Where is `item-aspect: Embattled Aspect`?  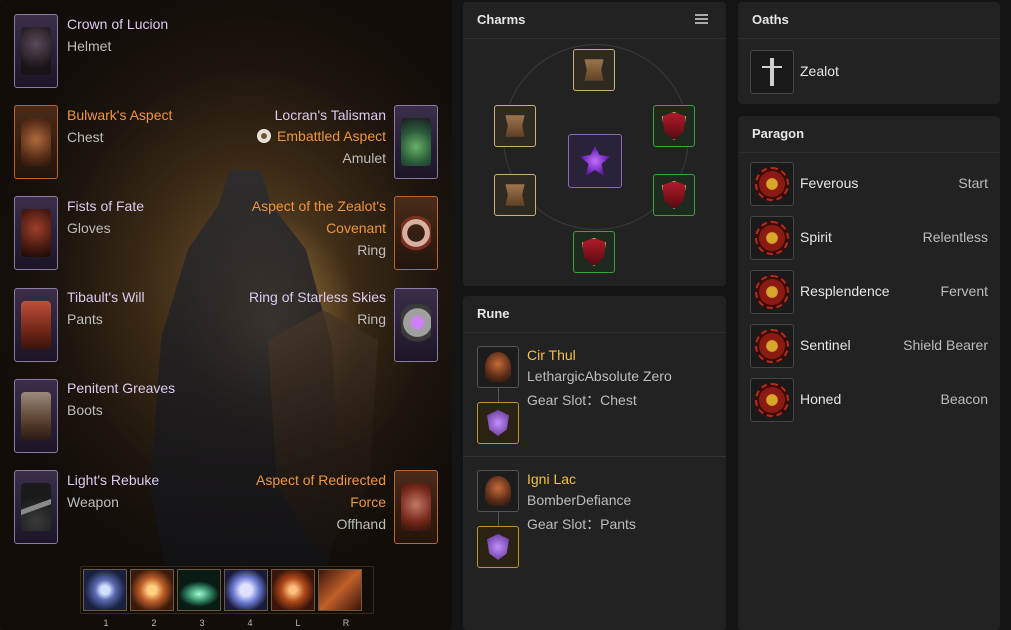
item-aspect: Embattled Aspect is located at coordinates (321, 136).